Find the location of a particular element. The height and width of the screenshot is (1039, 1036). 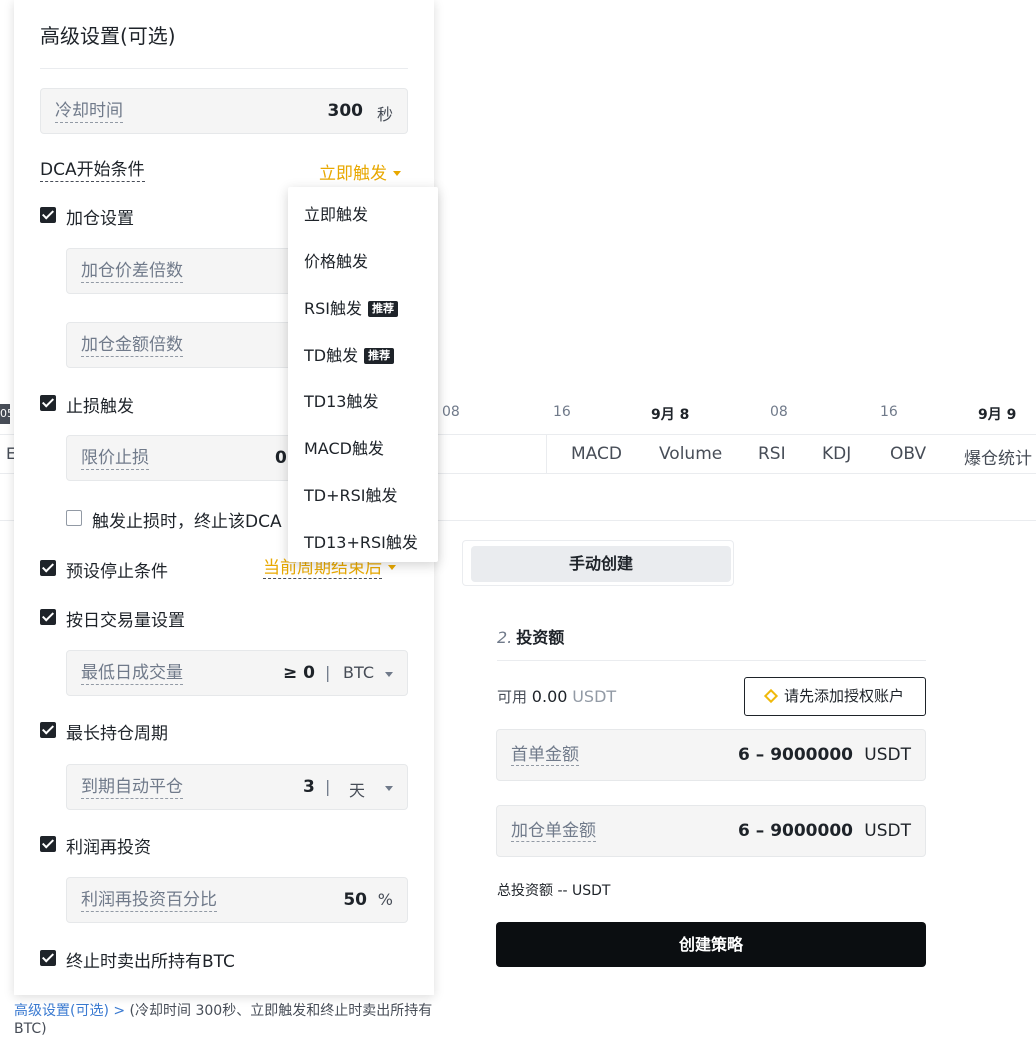

diamond-icon is located at coordinates (771, 696).